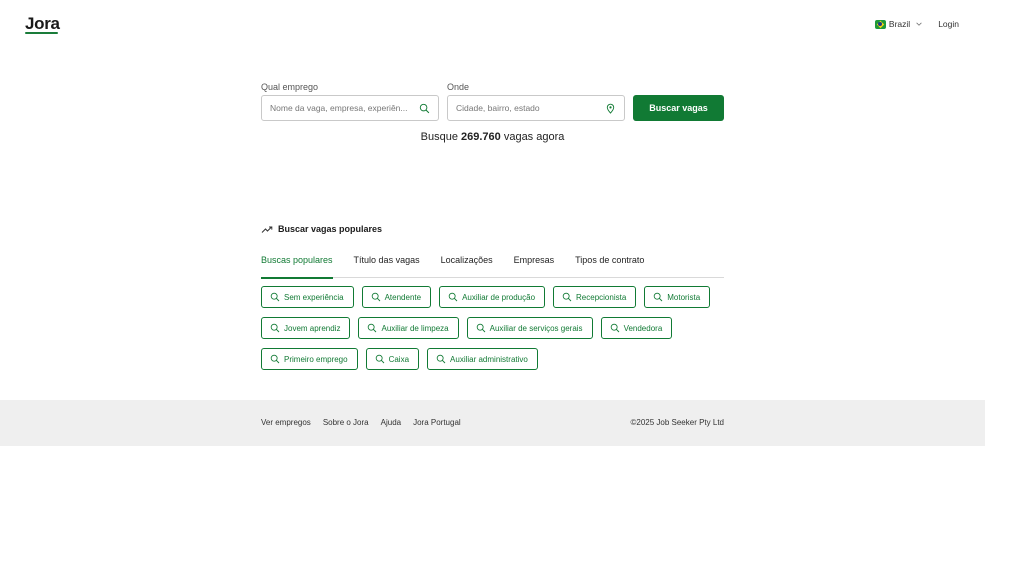 Image resolution: width=1024 pixels, height=576 pixels. I want to click on chip-label: Vendedora, so click(643, 328).